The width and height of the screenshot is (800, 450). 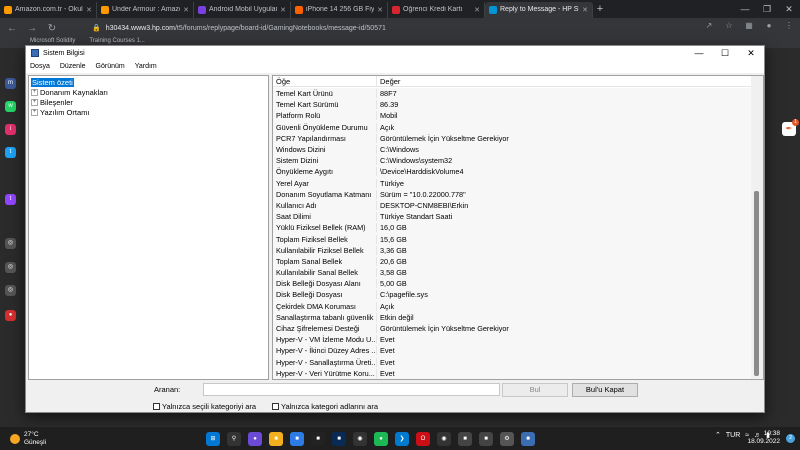 What do you see at coordinates (146, 66) in the screenshot?
I see `menu-help: Yardım` at bounding box center [146, 66].